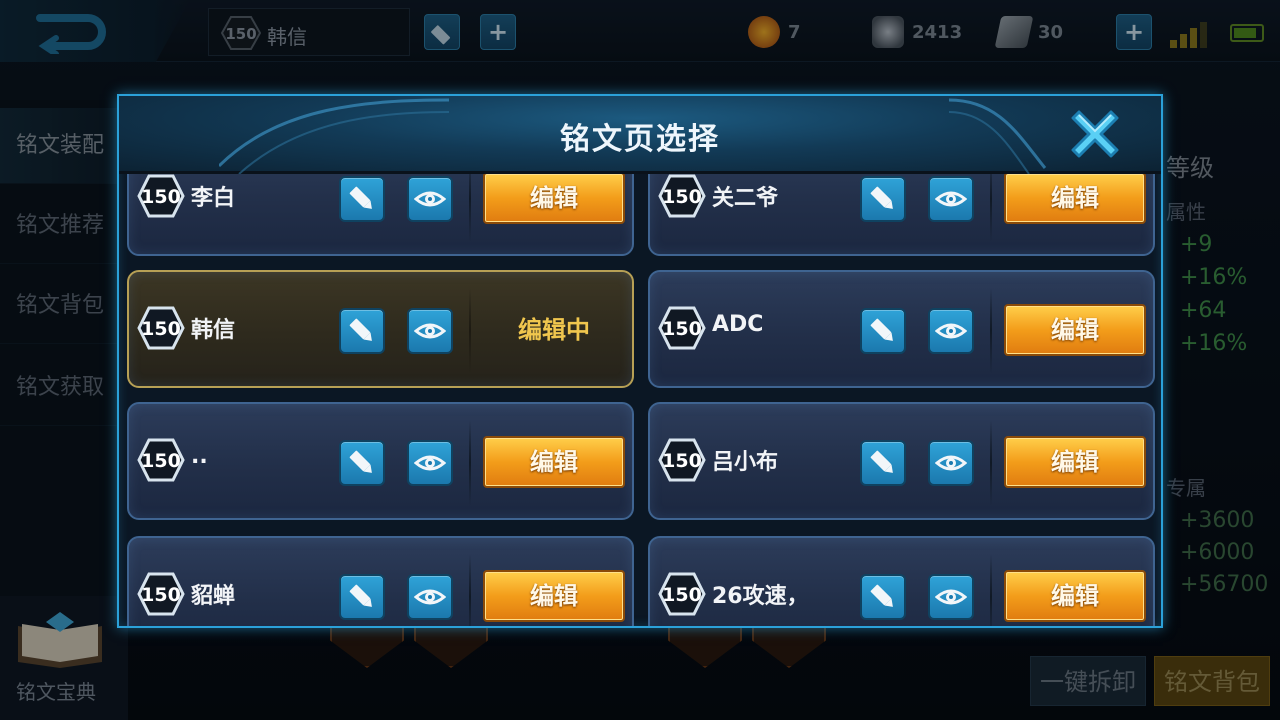 This screenshot has width=1280, height=720. I want to click on rune-page-card: 150 .. 编辑, so click(380, 461).